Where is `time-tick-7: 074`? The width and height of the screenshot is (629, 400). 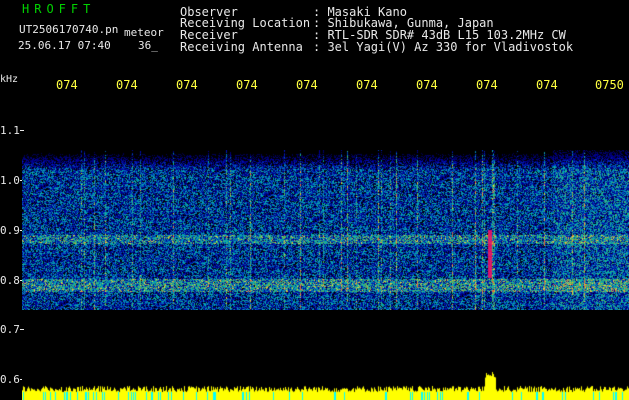
time-tick-7: 074 is located at coordinates (427, 85).